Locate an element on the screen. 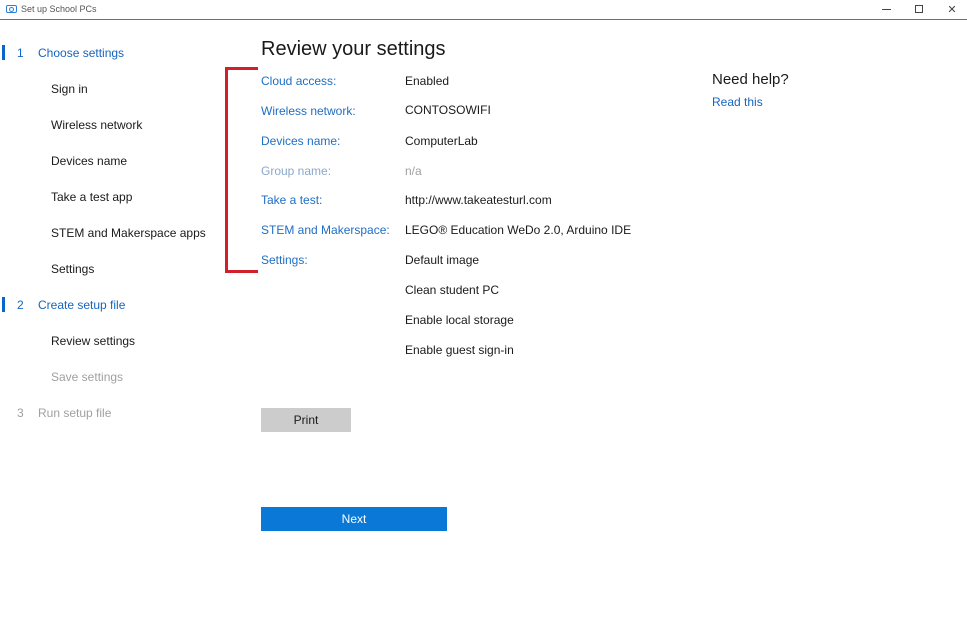  settings-value-local-storage: Enable local storage is located at coordinates (459, 320).